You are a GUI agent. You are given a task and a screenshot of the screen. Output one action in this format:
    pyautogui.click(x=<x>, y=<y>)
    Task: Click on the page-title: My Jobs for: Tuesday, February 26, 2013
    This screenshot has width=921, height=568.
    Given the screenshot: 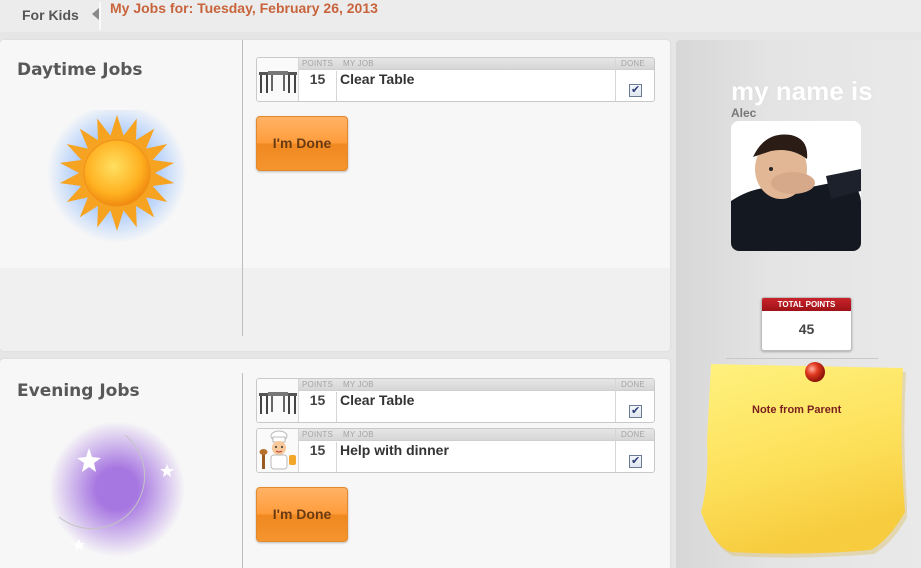 What is the action you would take?
    pyautogui.click(x=244, y=8)
    